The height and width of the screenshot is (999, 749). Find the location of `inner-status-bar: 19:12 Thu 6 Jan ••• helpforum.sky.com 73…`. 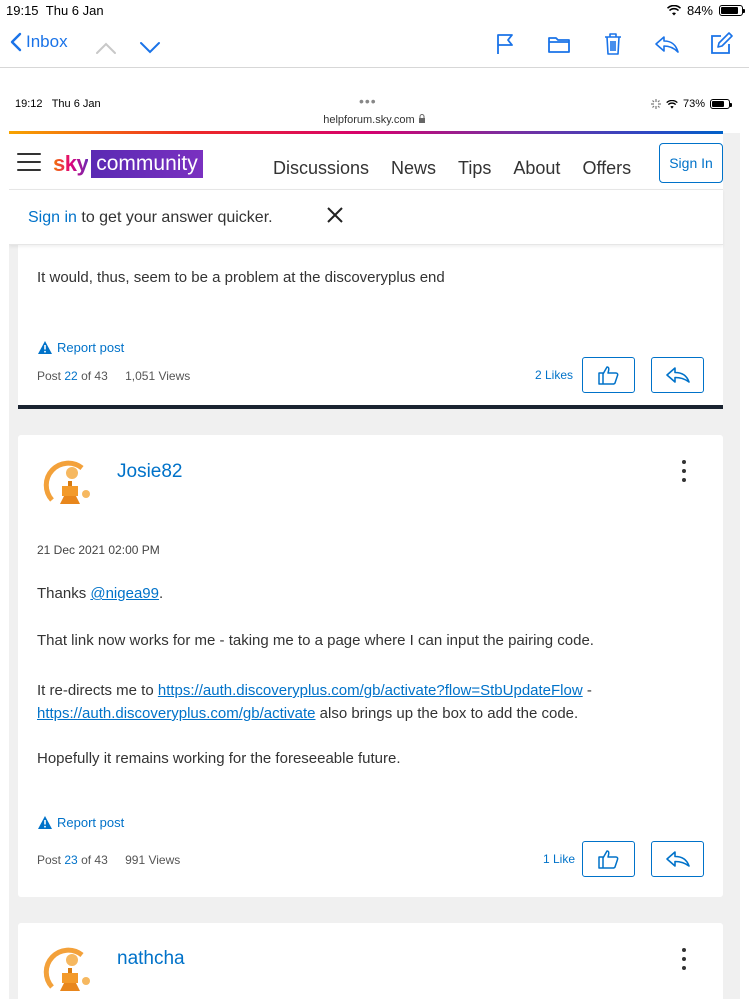

inner-status-bar: 19:12 Thu 6 Jan ••• helpforum.sky.com 73… is located at coordinates (374, 114).